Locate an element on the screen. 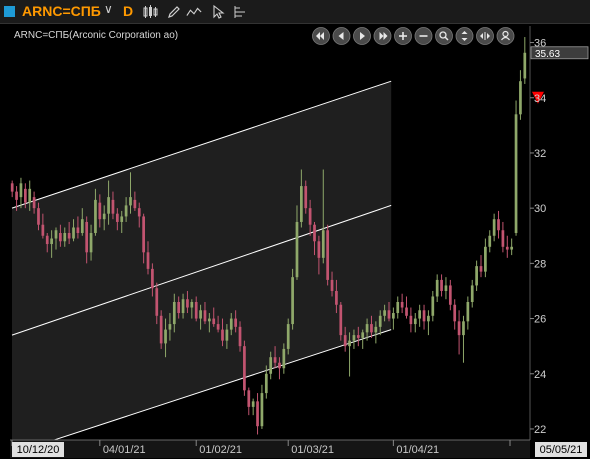 The image size is (590, 459). zoom-reset-icon is located at coordinates (444, 36).